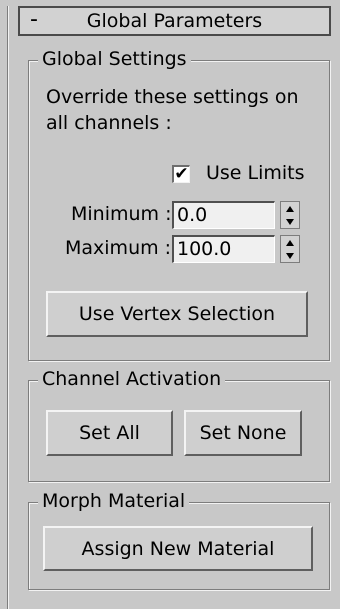  What do you see at coordinates (132, 379) in the screenshot?
I see `channel-activation-legend: Channel Activation` at bounding box center [132, 379].